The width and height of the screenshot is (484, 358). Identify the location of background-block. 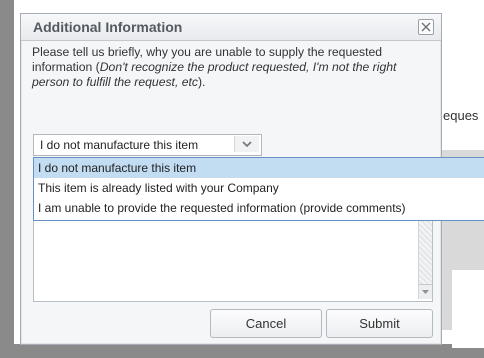
(468, 309).